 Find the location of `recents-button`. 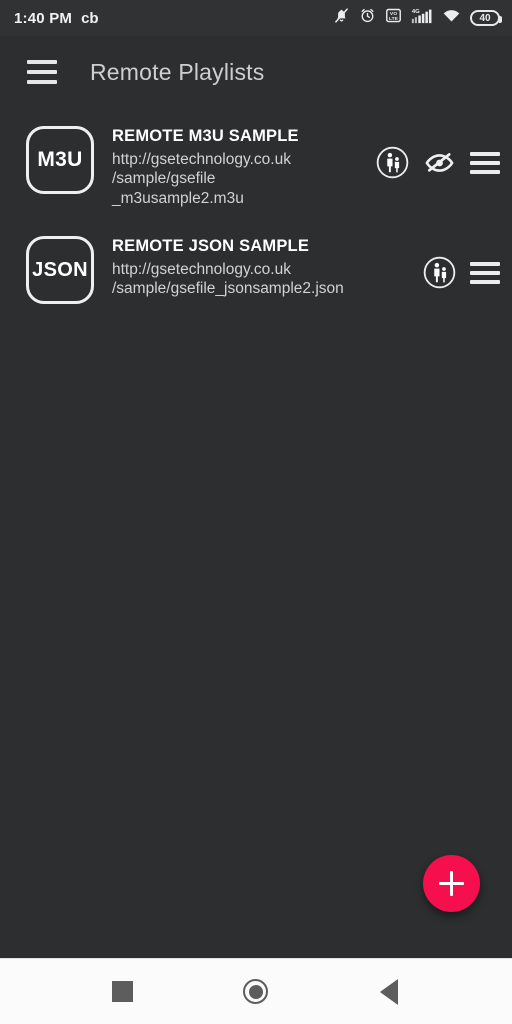

recents-button is located at coordinates (123, 992).